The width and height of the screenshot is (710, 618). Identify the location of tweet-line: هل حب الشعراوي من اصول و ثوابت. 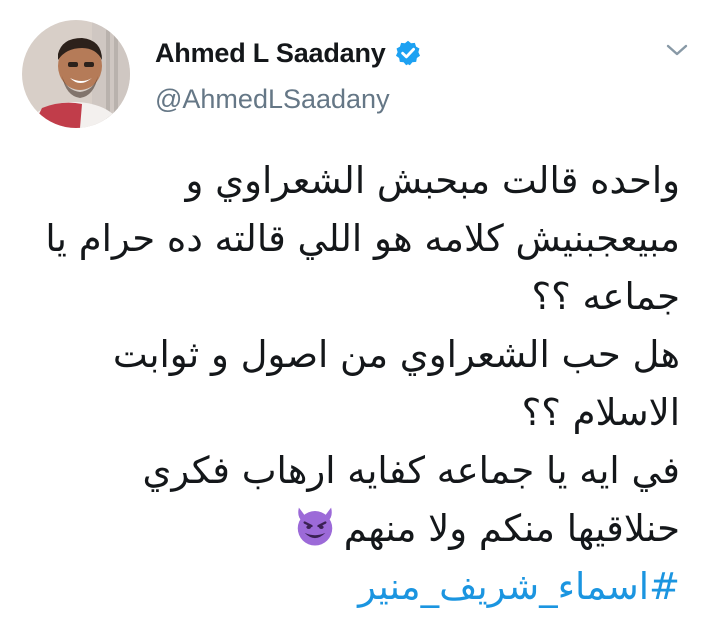
(396, 354).